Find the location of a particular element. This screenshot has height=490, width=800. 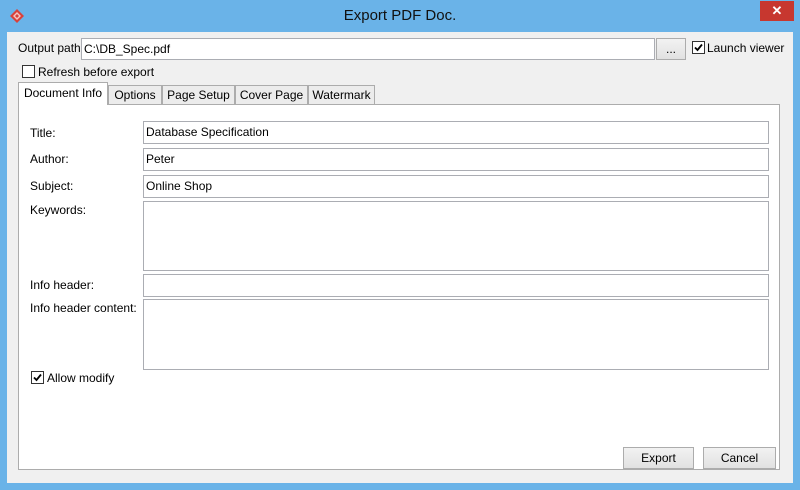

keywords-textarea is located at coordinates (456, 236).